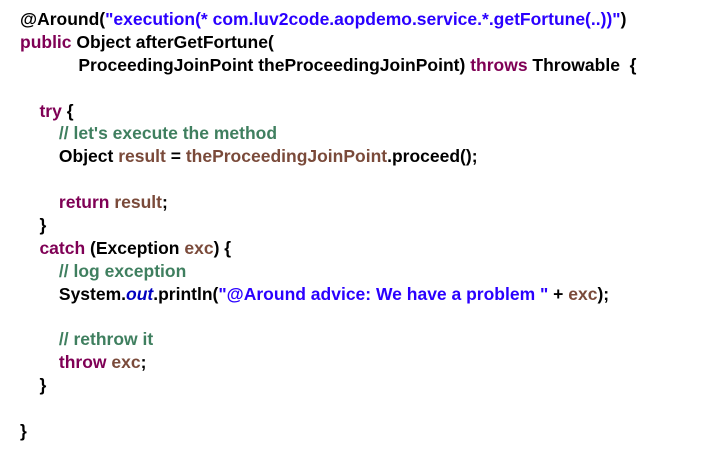 This screenshot has height=449, width=713. I want to click on code-token-static: out, so click(140, 293).